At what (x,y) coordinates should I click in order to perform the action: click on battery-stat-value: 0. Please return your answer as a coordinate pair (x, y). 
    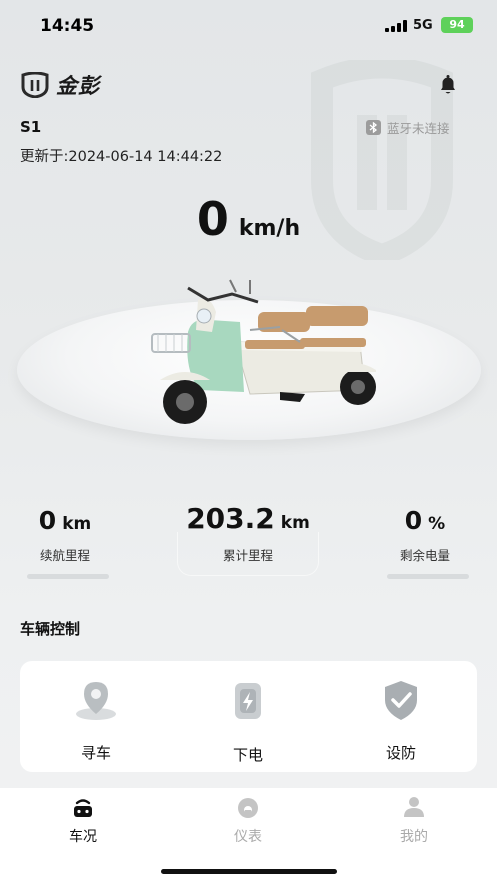
    Looking at the image, I should click on (413, 520).